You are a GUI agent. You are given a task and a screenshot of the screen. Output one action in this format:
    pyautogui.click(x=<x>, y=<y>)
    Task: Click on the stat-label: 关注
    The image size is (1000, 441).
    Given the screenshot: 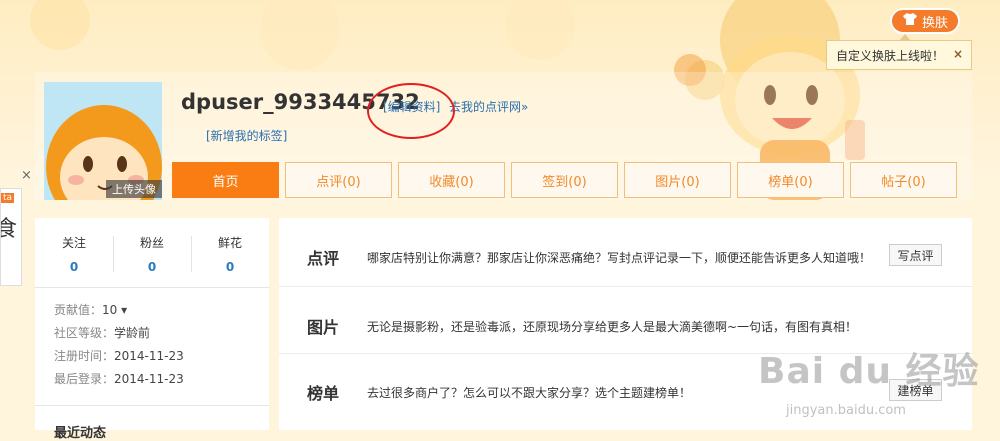 What is the action you would take?
    pyautogui.click(x=73, y=243)
    